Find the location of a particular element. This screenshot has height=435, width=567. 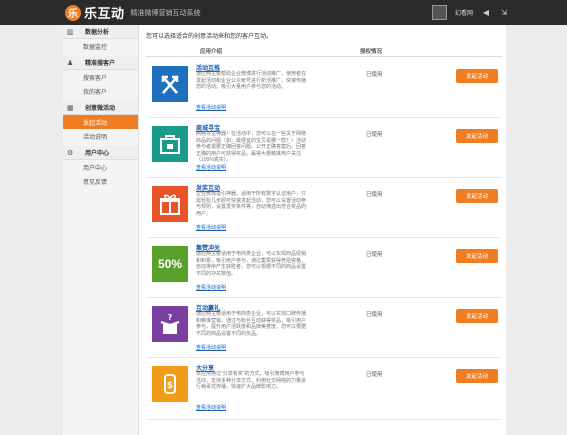

sidebar-section-user: ⚙ 用户中心 is located at coordinates (100, 153).